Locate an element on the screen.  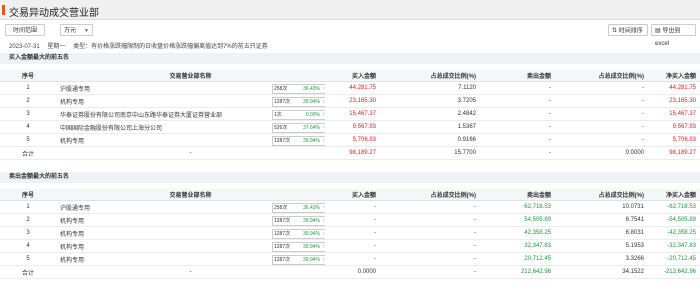
export-excel-button: ▤ 导出到excel is located at coordinates (673, 35).